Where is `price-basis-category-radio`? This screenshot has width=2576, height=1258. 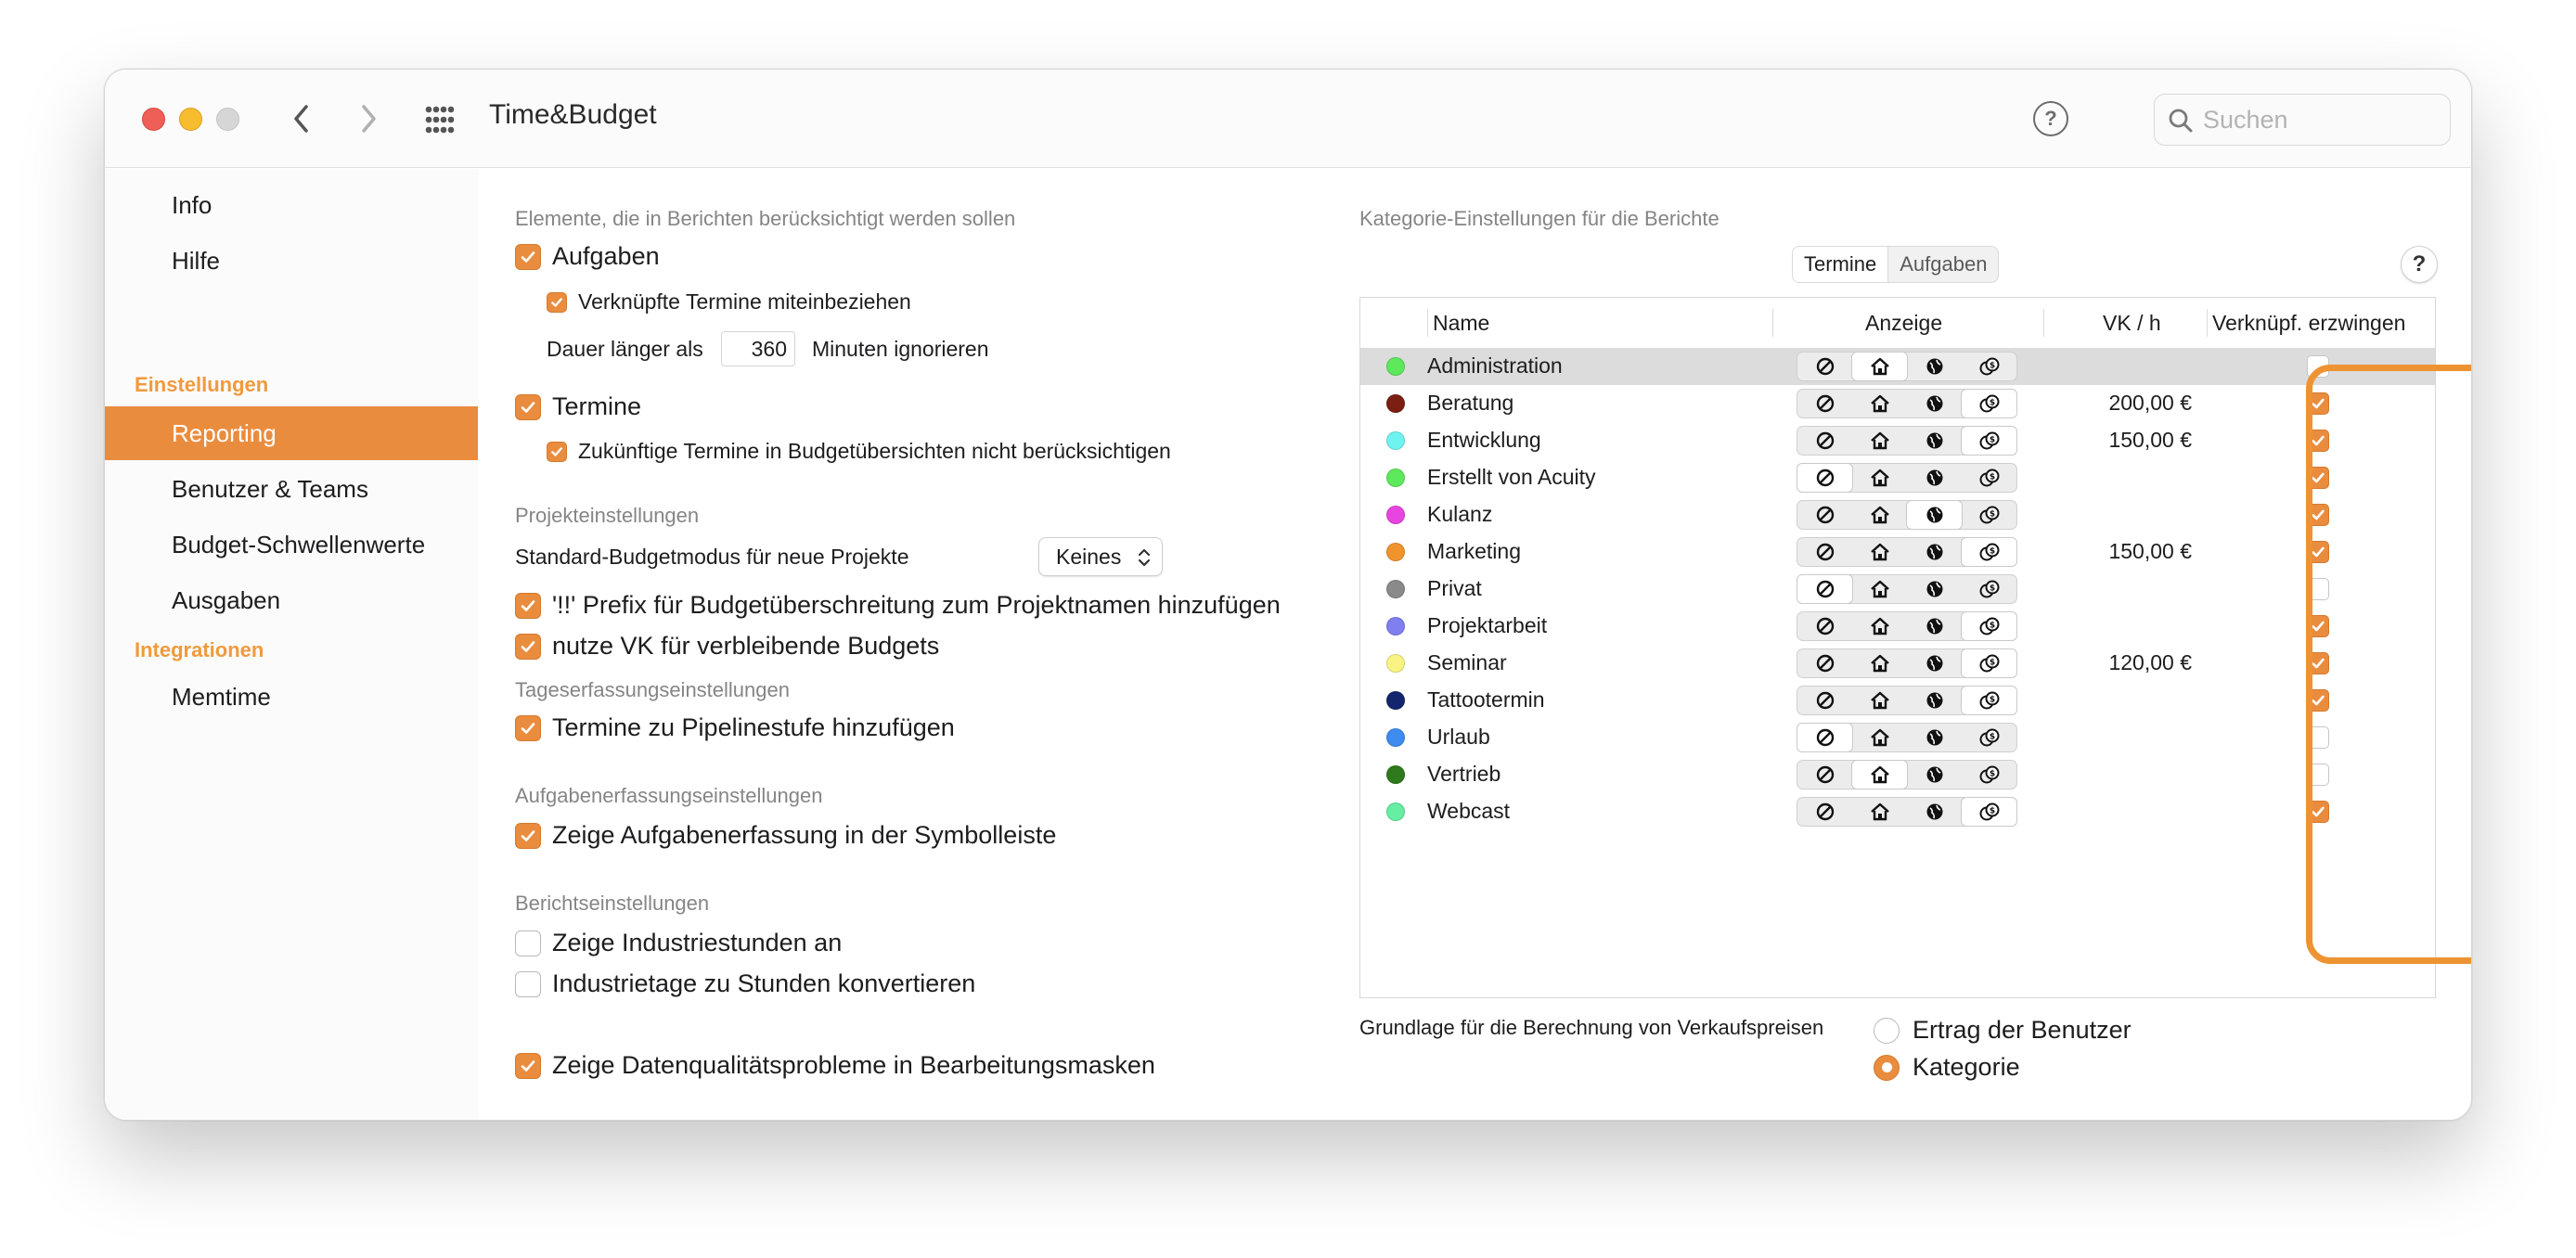
price-basis-category-radio is located at coordinates (1887, 1067).